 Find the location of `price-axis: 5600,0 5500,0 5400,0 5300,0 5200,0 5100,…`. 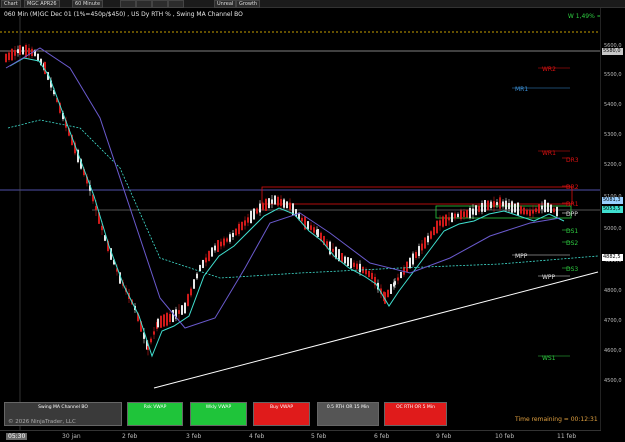

price-axis: 5600,0 5500,0 5400,0 5300,0 5200,0 5100,… is located at coordinates (612, 219).